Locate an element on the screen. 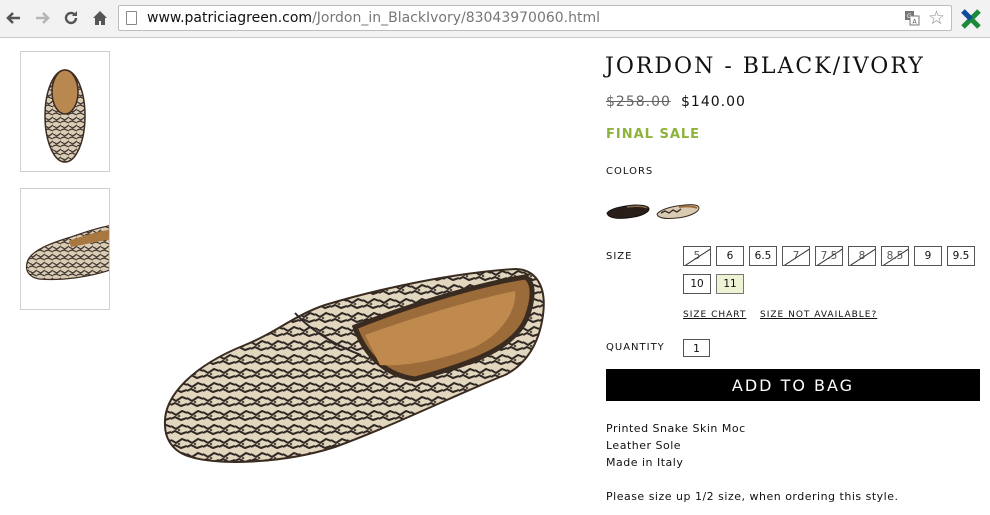 The height and width of the screenshot is (515, 990). original-price: $258.00 is located at coordinates (638, 102).